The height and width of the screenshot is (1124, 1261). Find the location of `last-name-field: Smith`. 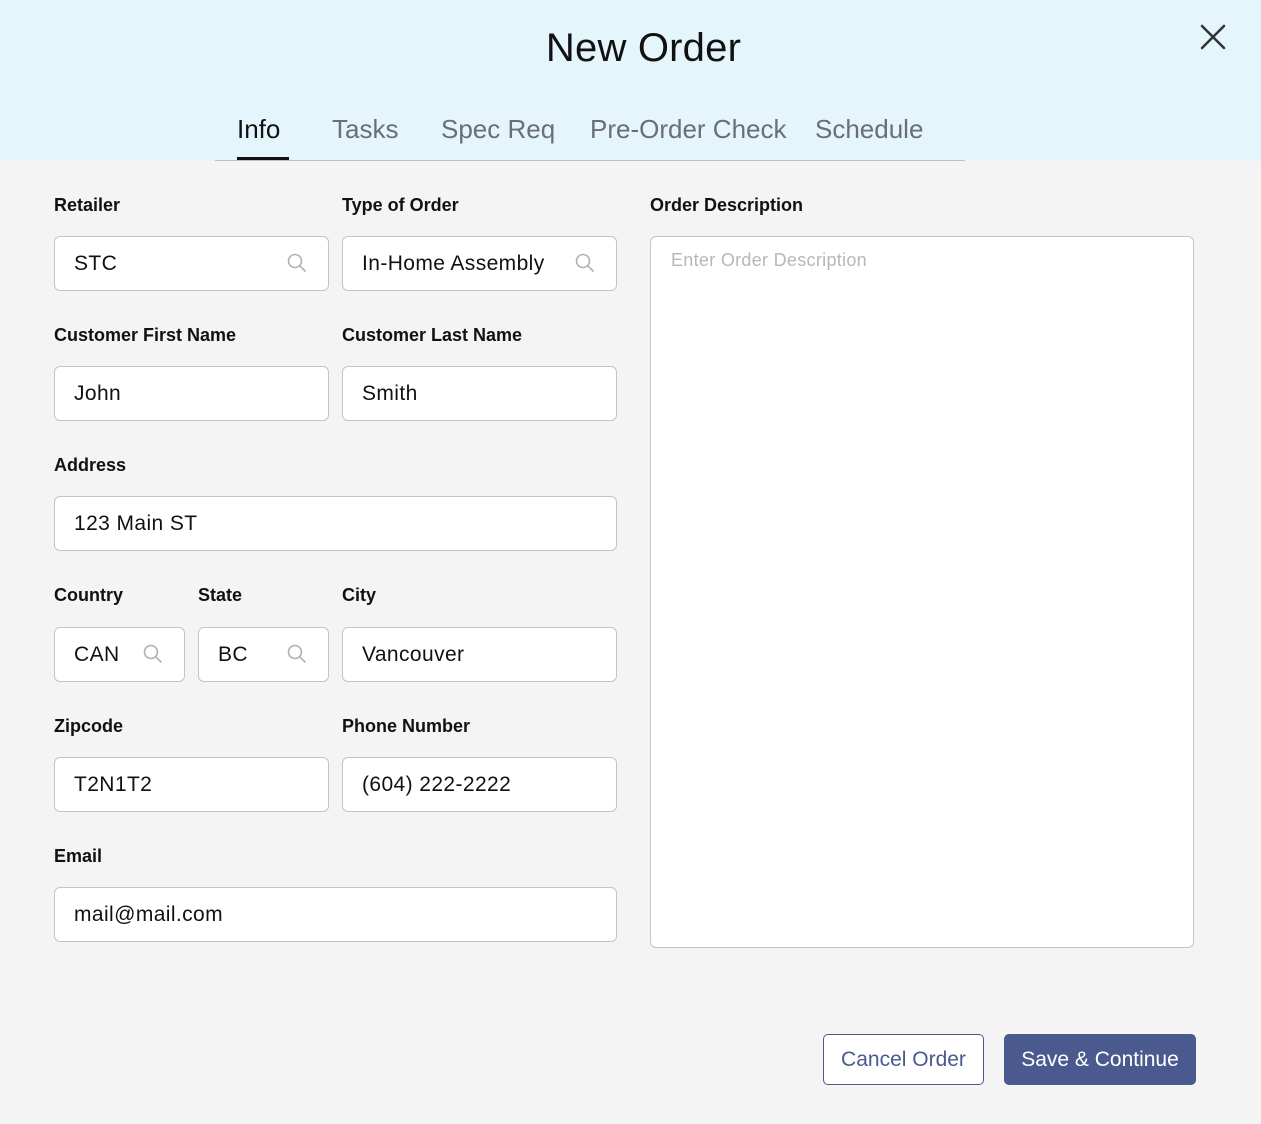

last-name-field: Smith is located at coordinates (479, 393).